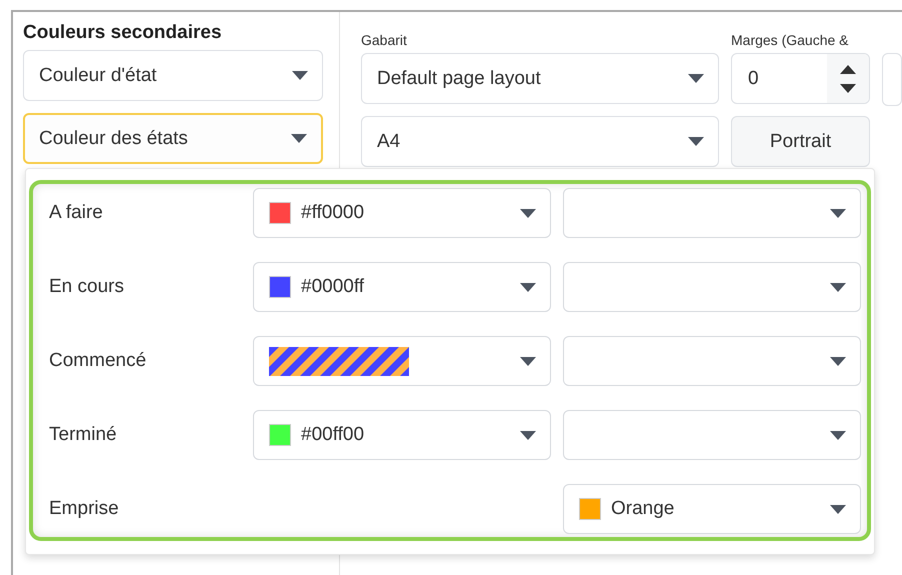 Image resolution: width=902 pixels, height=575 pixels. Describe the element at coordinates (790, 40) in the screenshot. I see `field-label: Marges (Gauche &` at that location.